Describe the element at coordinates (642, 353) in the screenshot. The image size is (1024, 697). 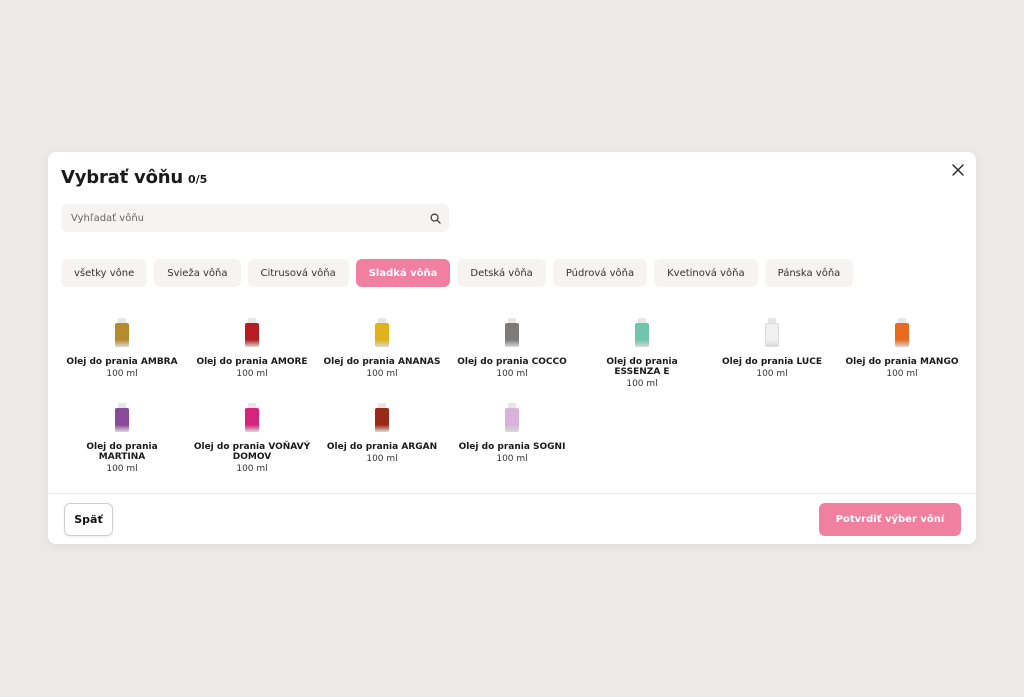
I see `product-card: Olej do prania ESSENZA E 100 ml` at that location.